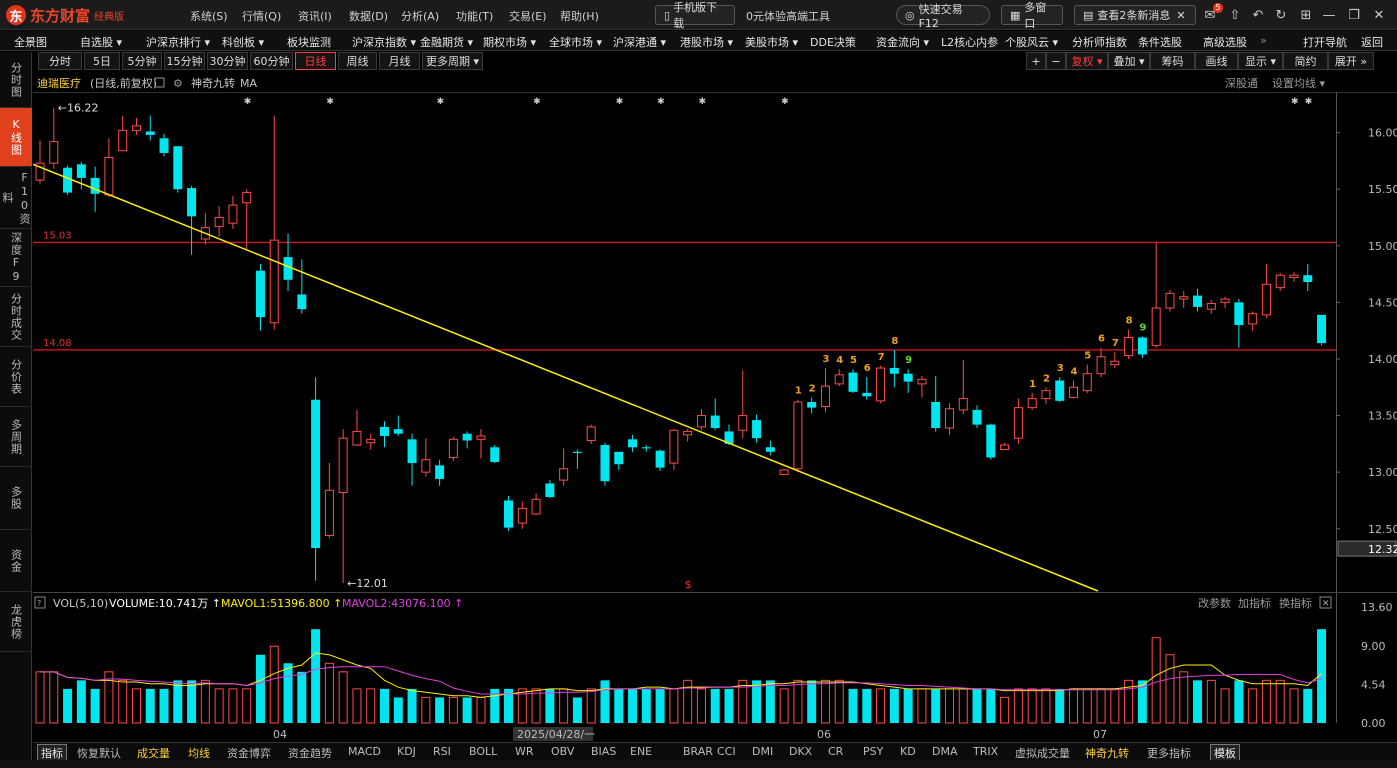 Image resolution: width=1397 pixels, height=768 pixels. Describe the element at coordinates (142, 61) in the screenshot. I see `period-2: 5分钟` at that location.